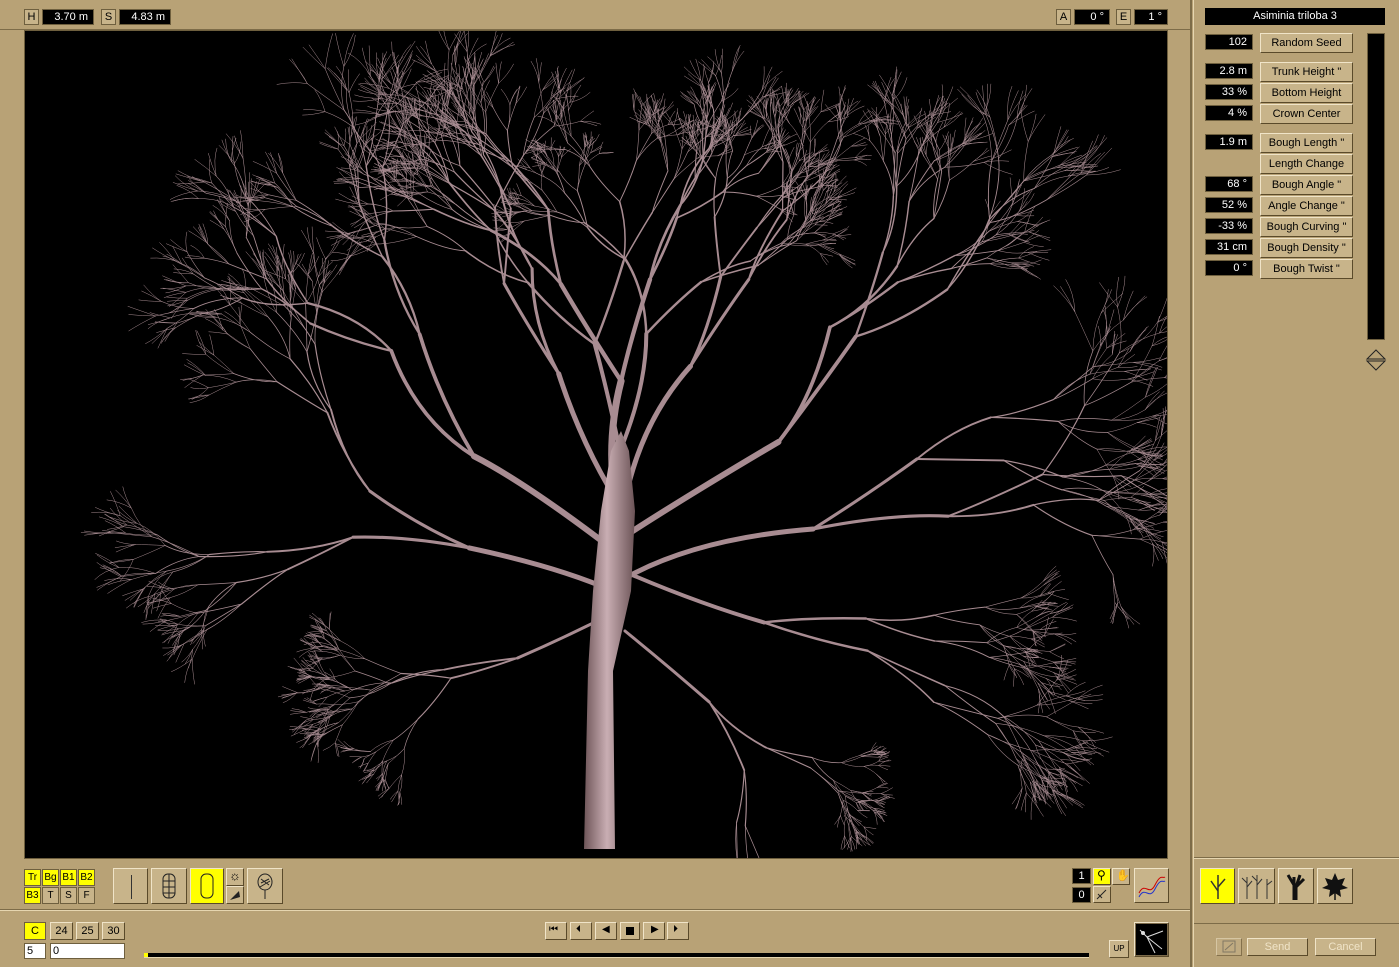  What do you see at coordinates (86, 895) in the screenshot?
I see `level-f: F` at bounding box center [86, 895].